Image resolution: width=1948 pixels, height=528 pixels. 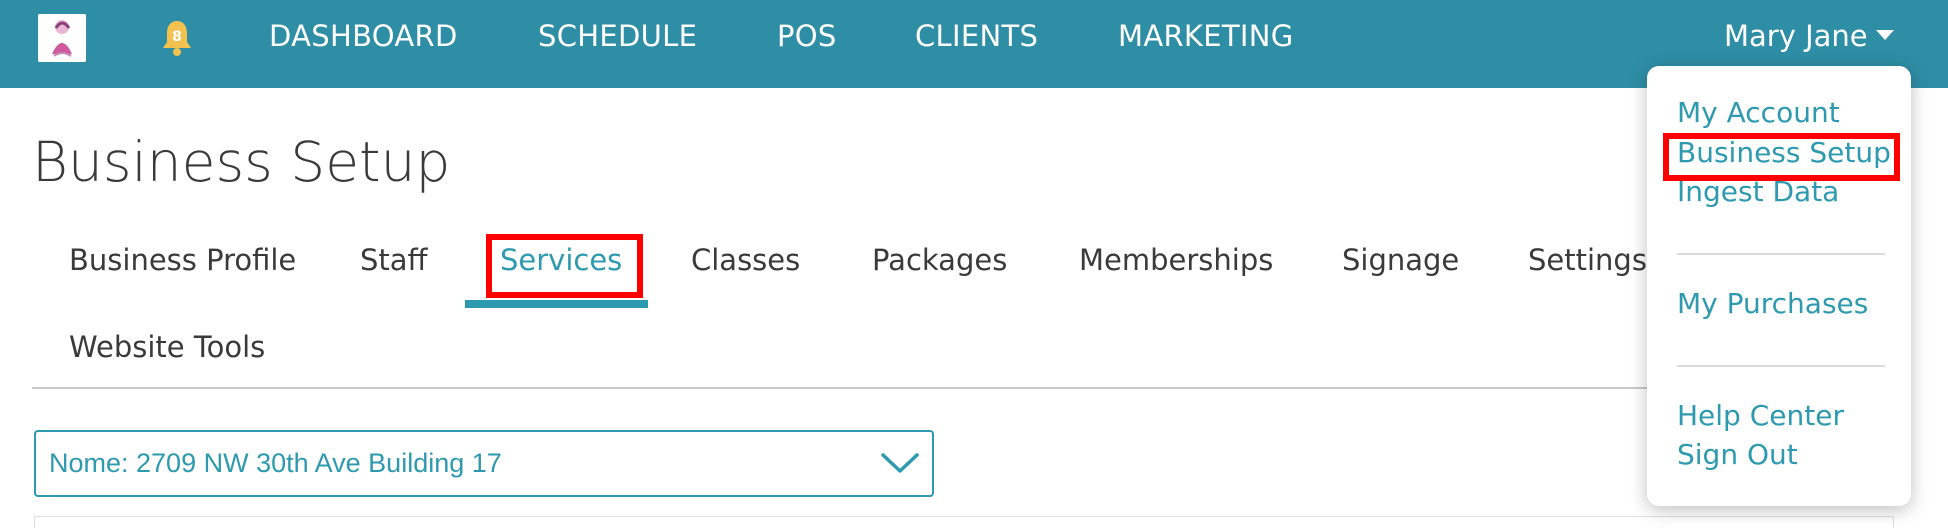 What do you see at coordinates (1772, 304) in the screenshot?
I see `menu-item-my-purchases: My Purchases` at bounding box center [1772, 304].